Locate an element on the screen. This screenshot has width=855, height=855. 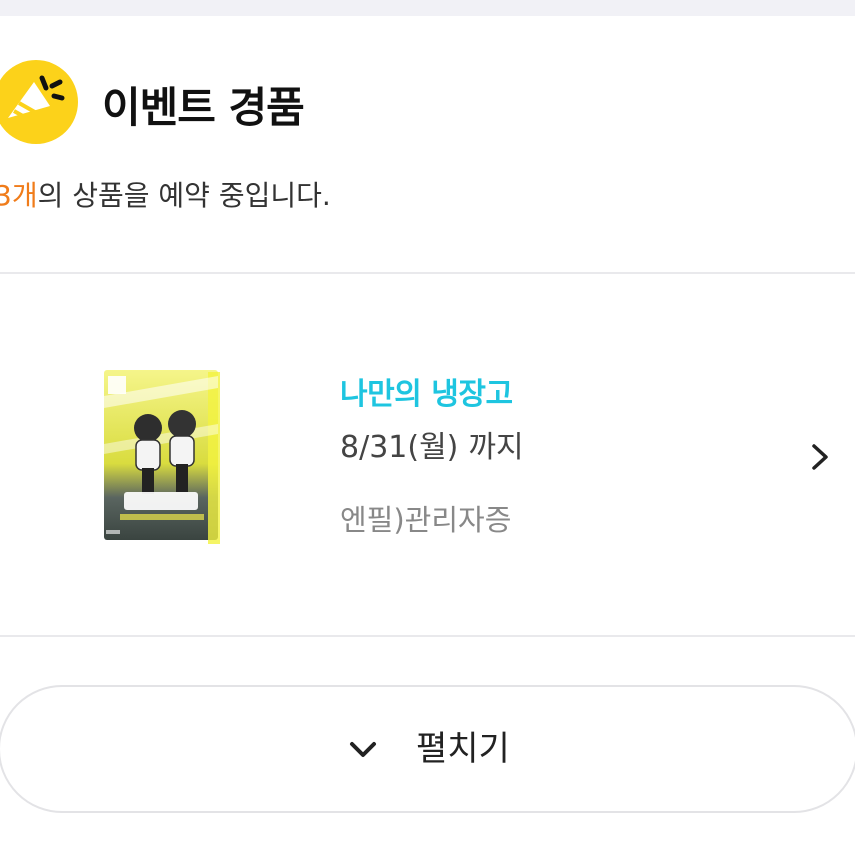
product-tag: 엔필)관리자증 is located at coordinates (426, 520).